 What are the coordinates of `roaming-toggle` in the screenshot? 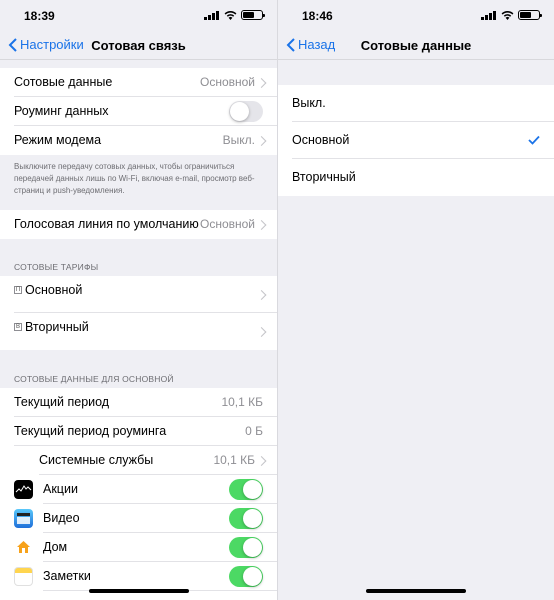 It's located at (246, 111).